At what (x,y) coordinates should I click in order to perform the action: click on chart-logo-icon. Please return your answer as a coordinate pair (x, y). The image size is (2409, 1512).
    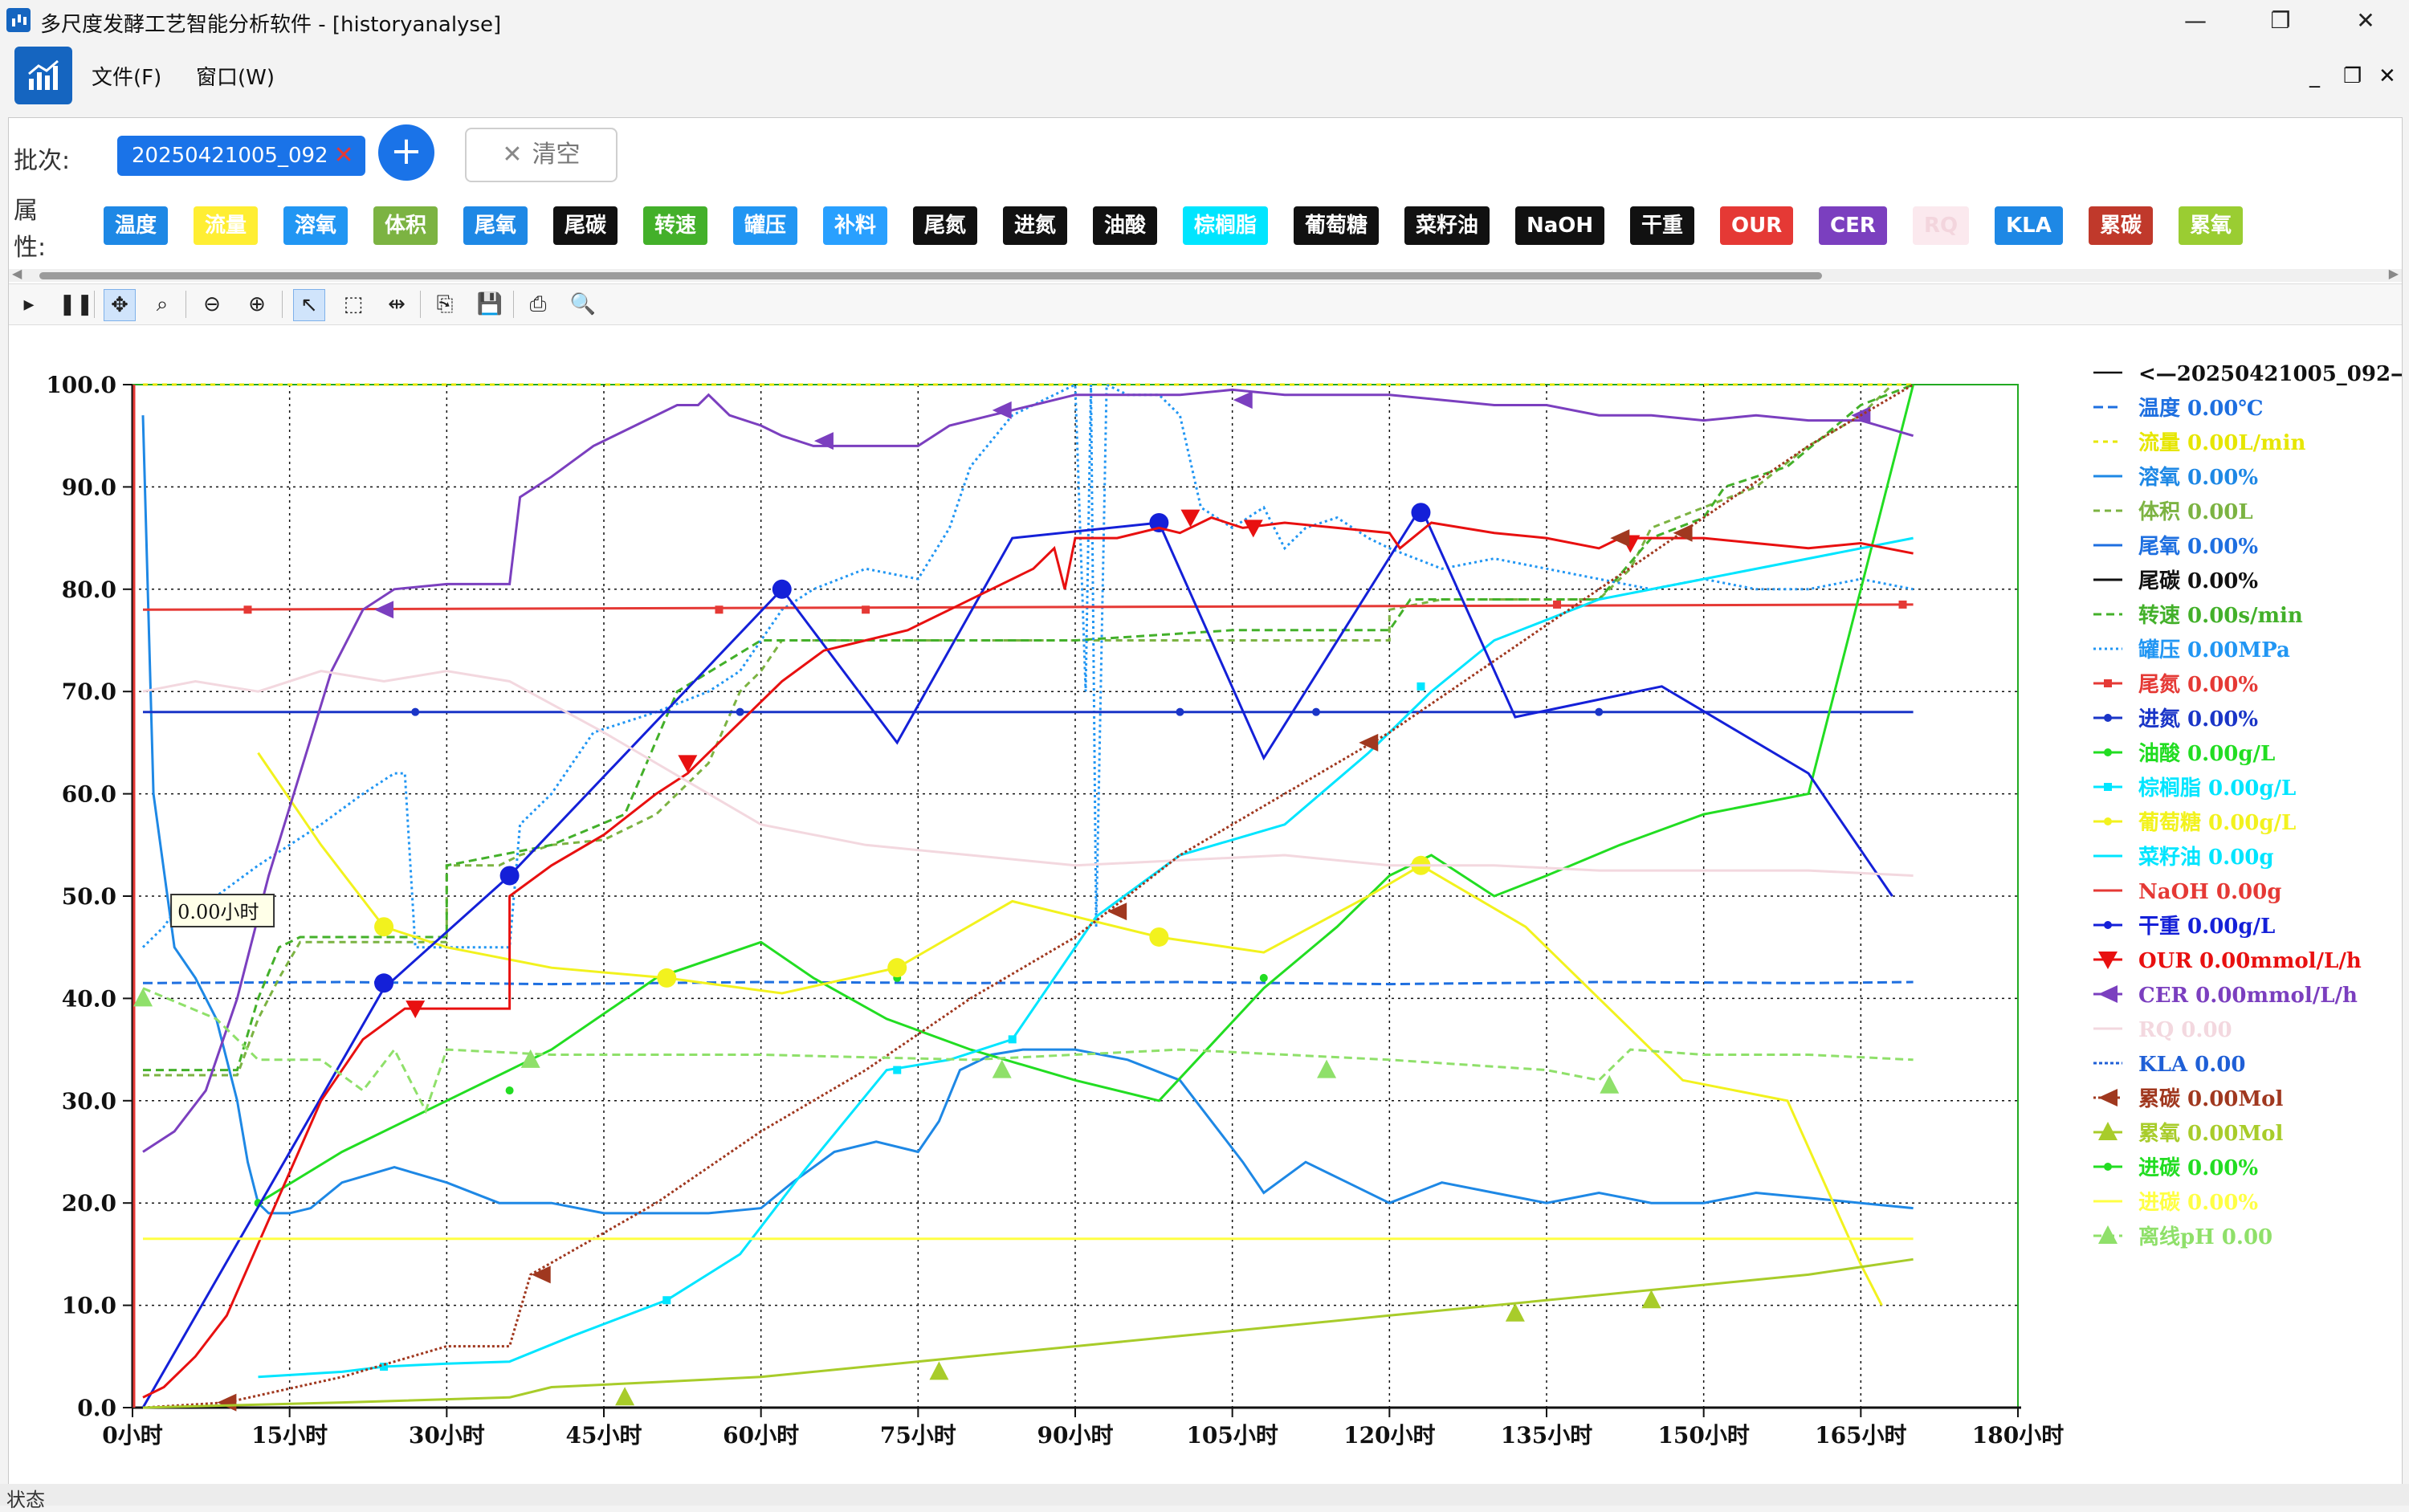
    Looking at the image, I should click on (43, 76).